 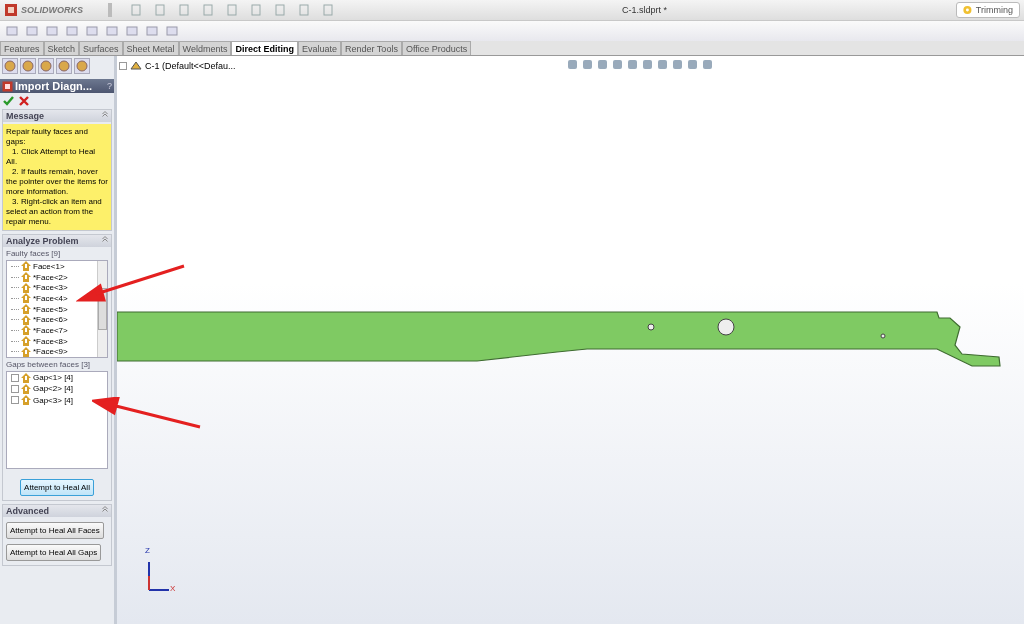 What do you see at coordinates (39, 287) in the screenshot?
I see `face-item: *Face<3>` at bounding box center [39, 287].